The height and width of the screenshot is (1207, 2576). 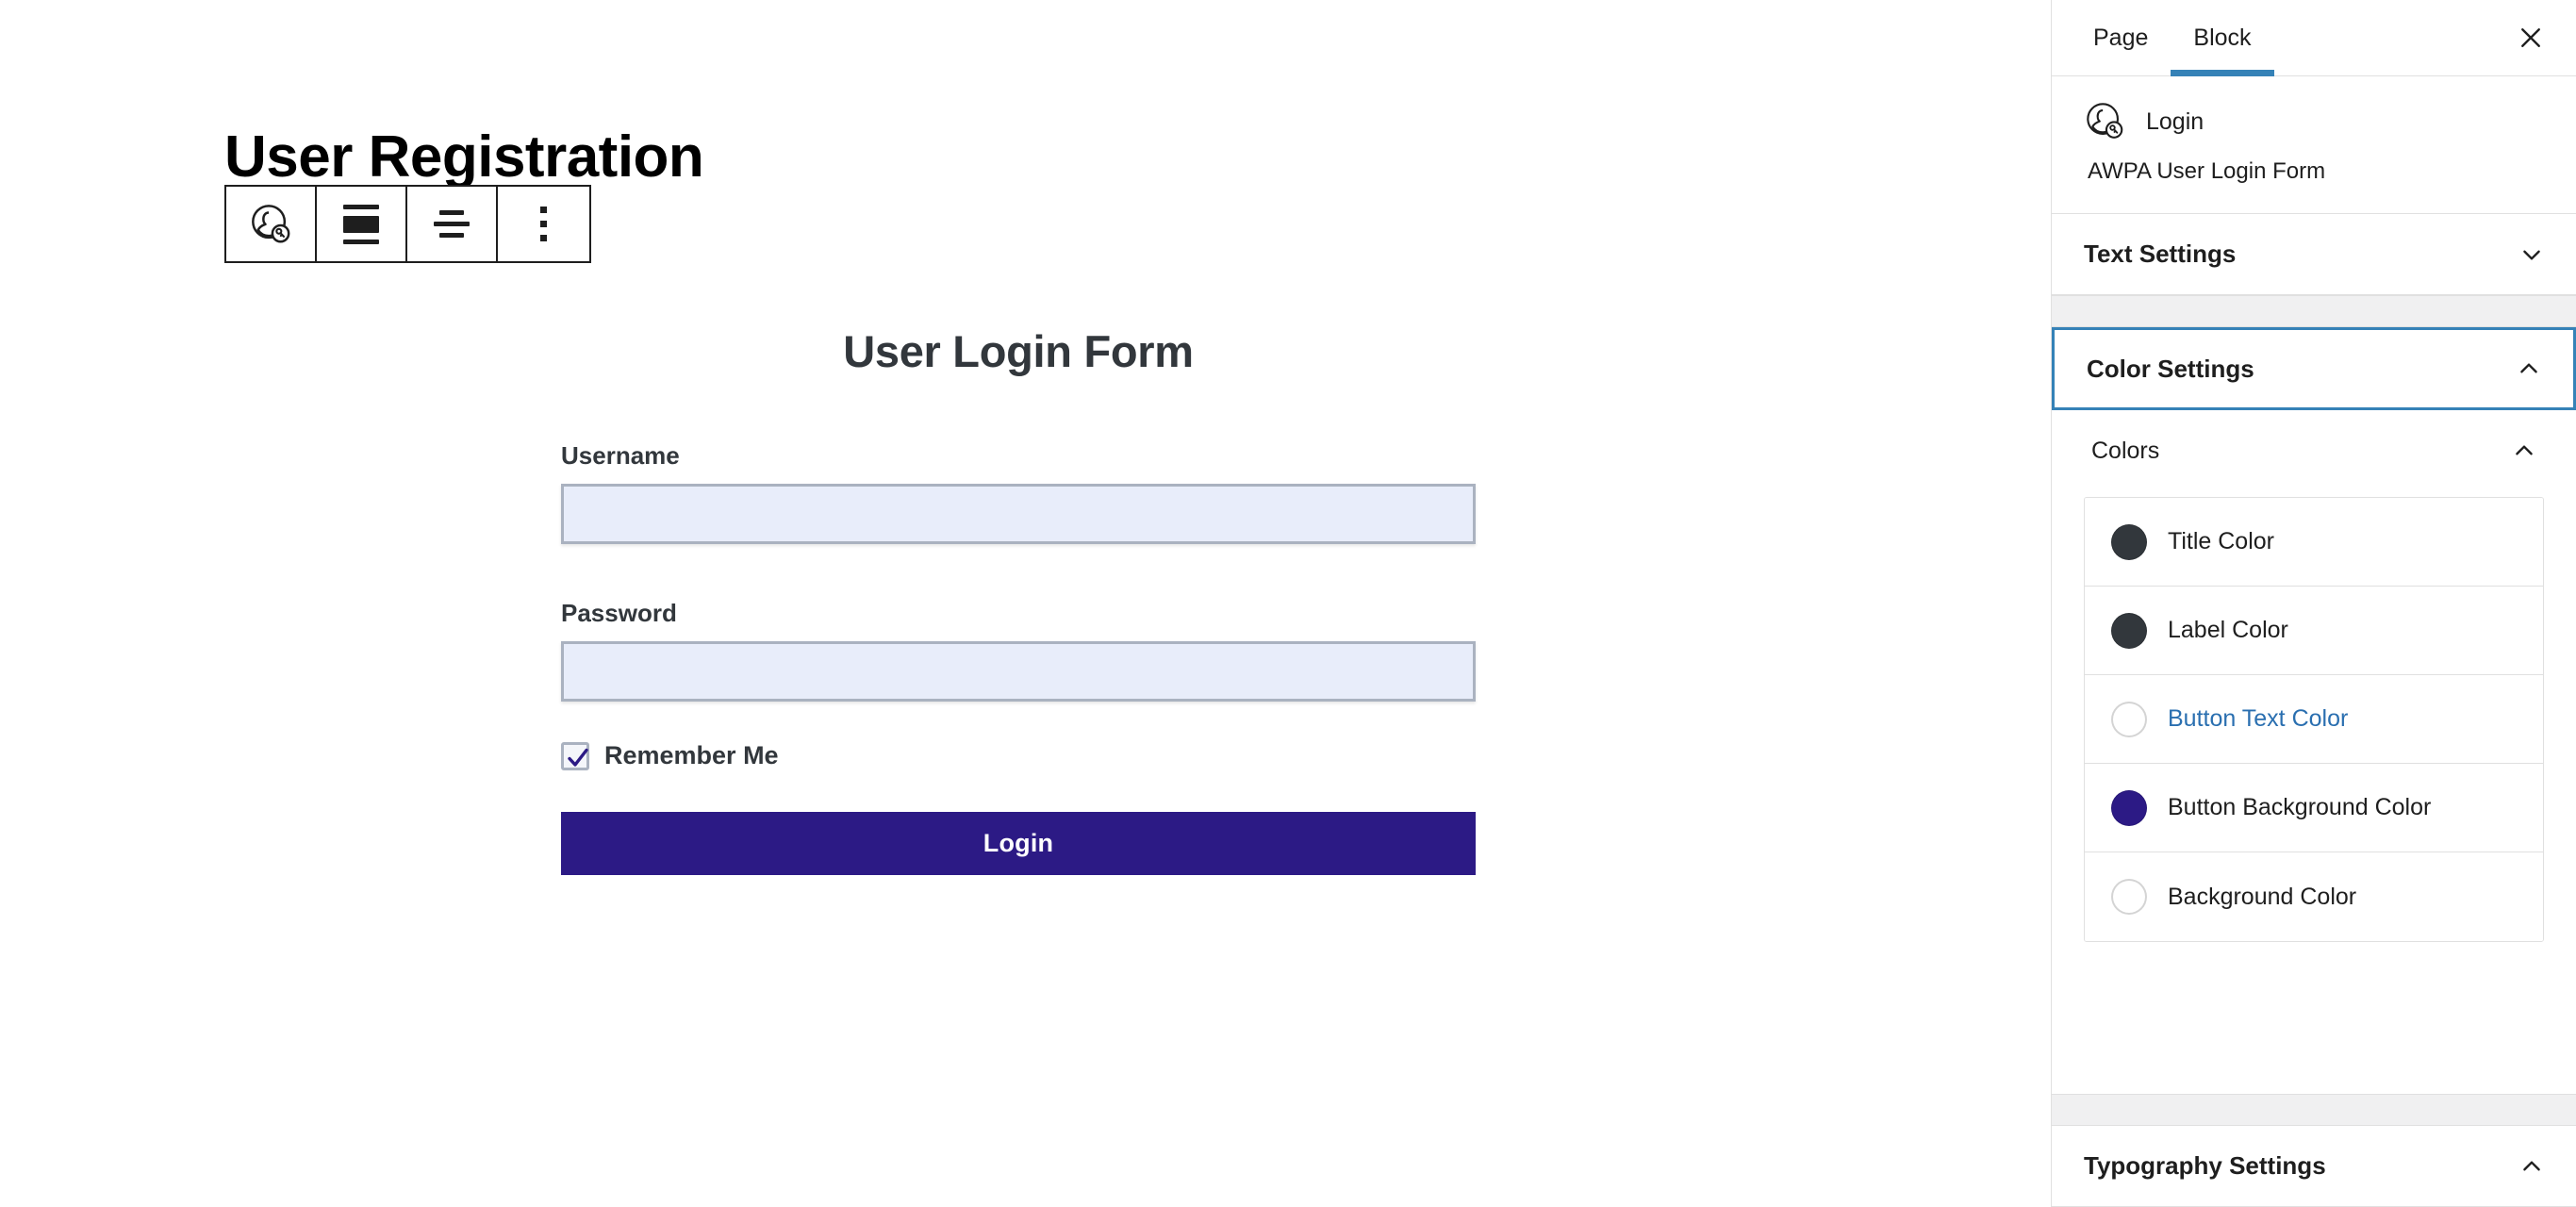 I want to click on chevron-down-icon, so click(x=2531, y=255).